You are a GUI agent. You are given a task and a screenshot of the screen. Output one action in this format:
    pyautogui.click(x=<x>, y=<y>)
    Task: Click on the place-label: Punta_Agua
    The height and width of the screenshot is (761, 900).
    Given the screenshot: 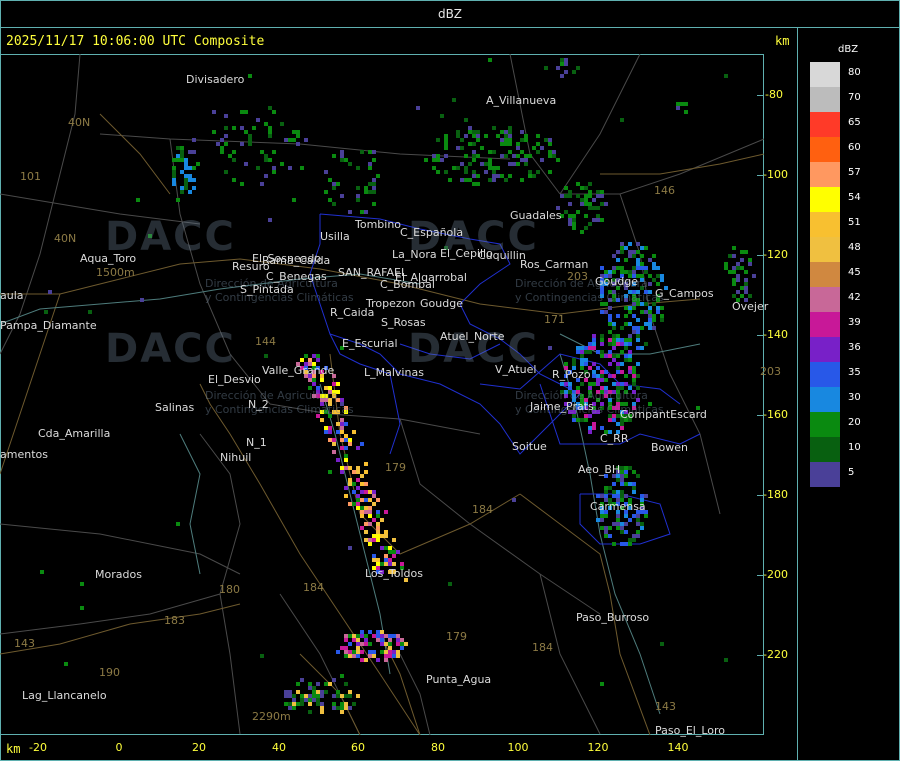 What is the action you would take?
    pyautogui.click(x=459, y=679)
    